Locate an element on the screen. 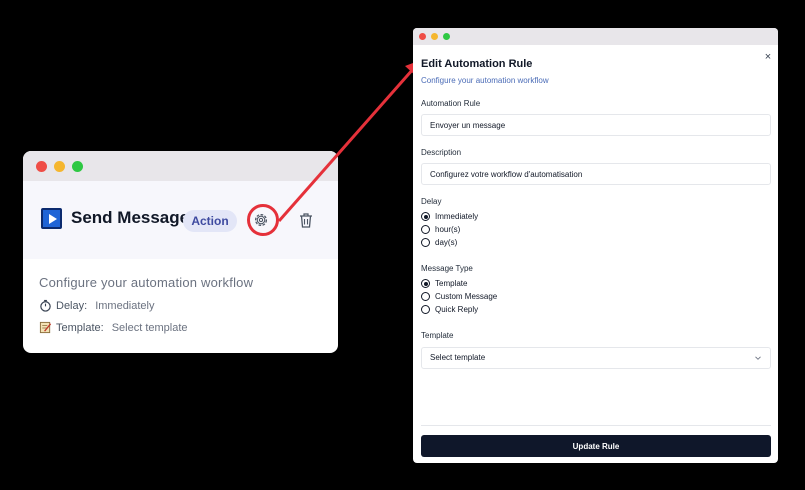 The height and width of the screenshot is (490, 805). dialog-subtitle: Configure your automation workflow is located at coordinates (485, 80).